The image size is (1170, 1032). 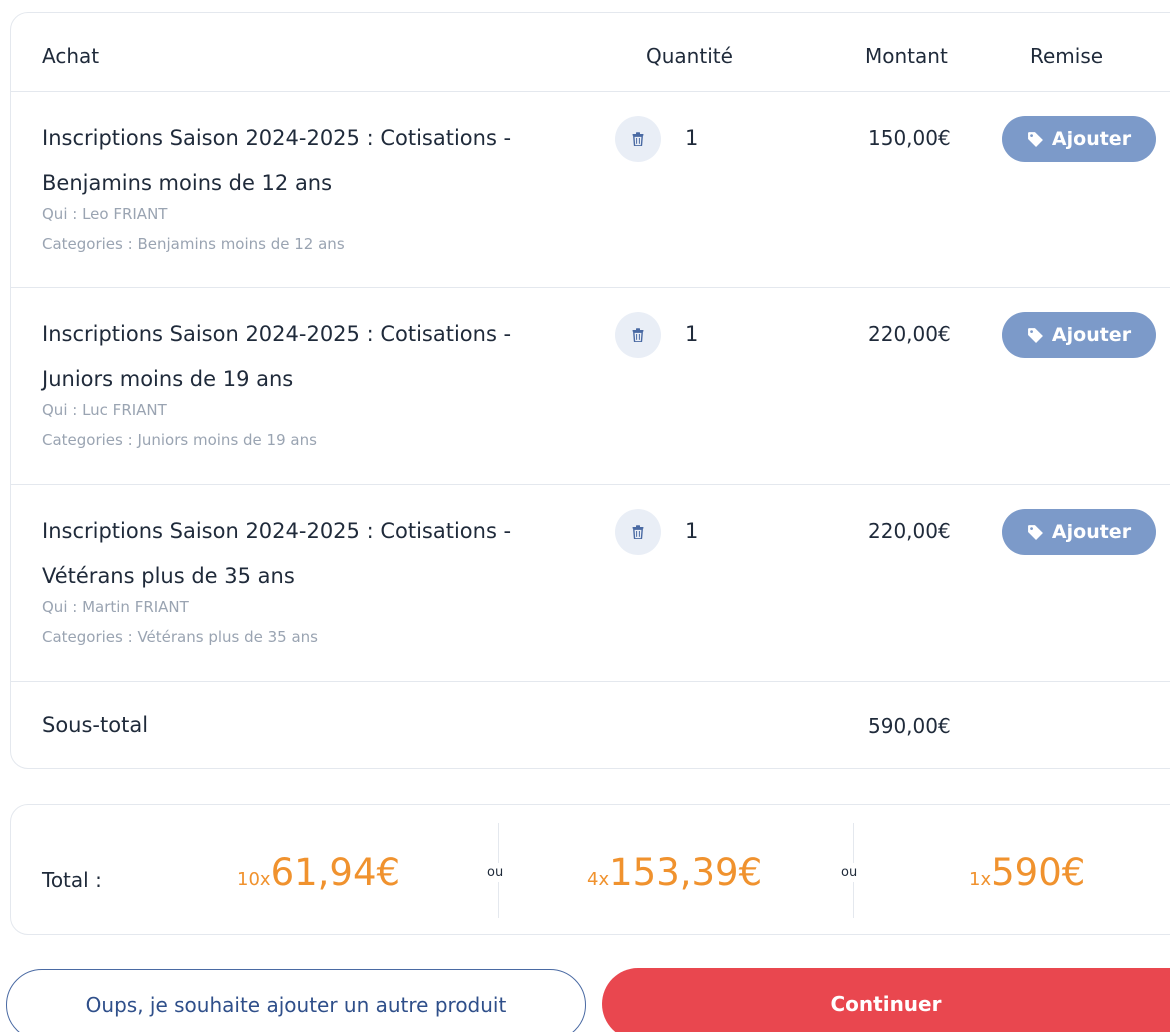 I want to click on payment-multiplier: 10x, so click(x=254, y=879).